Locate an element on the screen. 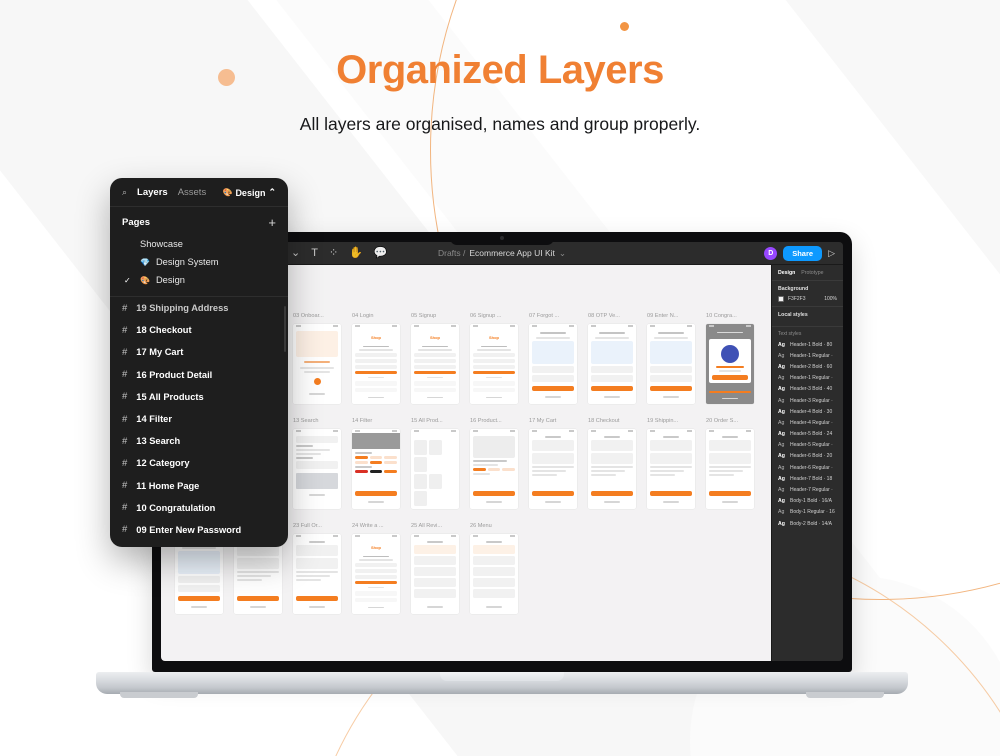 The image size is (1000, 756). text-style-row: Ag Body-1 Bold · 16/A is located at coordinates (807, 501).